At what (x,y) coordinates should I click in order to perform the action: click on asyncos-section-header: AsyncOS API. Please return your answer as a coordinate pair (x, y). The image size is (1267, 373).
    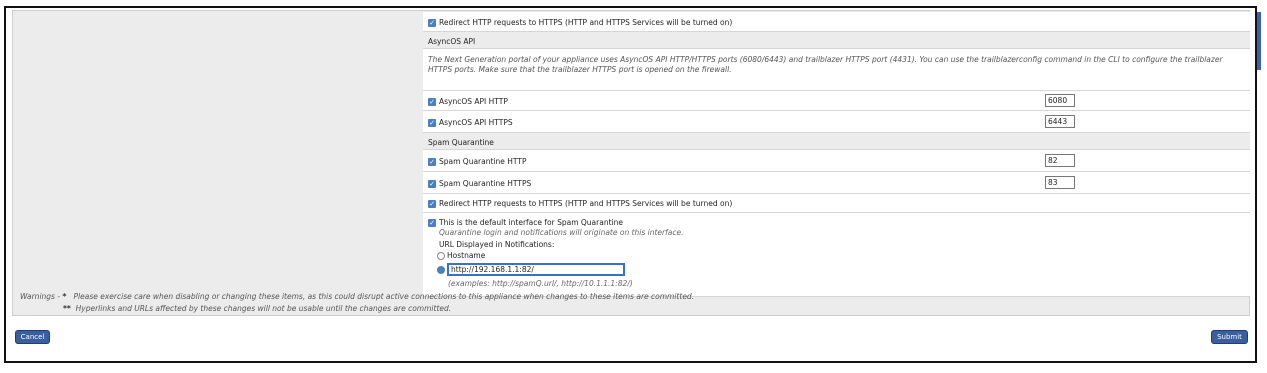
    Looking at the image, I should click on (836, 40).